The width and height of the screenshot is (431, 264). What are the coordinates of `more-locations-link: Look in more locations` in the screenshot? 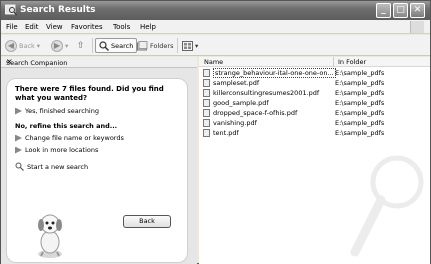 It's located at (56, 150).